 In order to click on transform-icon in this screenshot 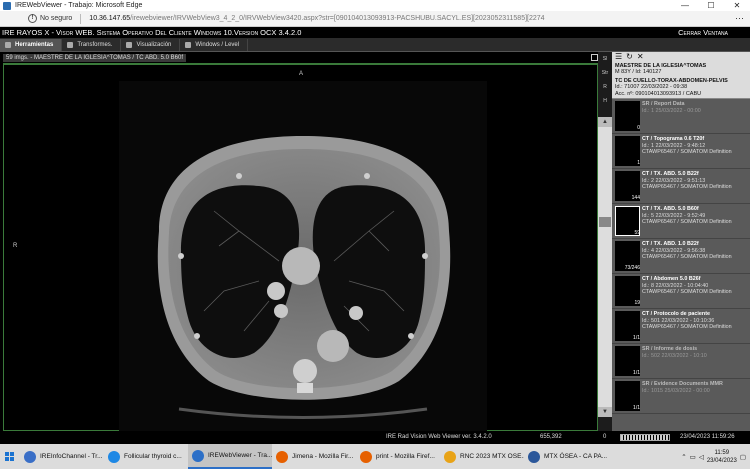, I will do `click(70, 44)`.